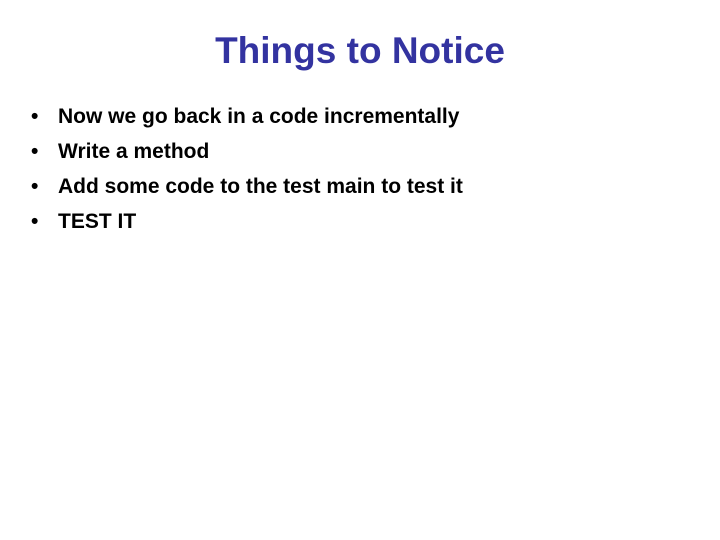  Describe the element at coordinates (134, 151) in the screenshot. I see `list-item-label: Write a method` at that location.